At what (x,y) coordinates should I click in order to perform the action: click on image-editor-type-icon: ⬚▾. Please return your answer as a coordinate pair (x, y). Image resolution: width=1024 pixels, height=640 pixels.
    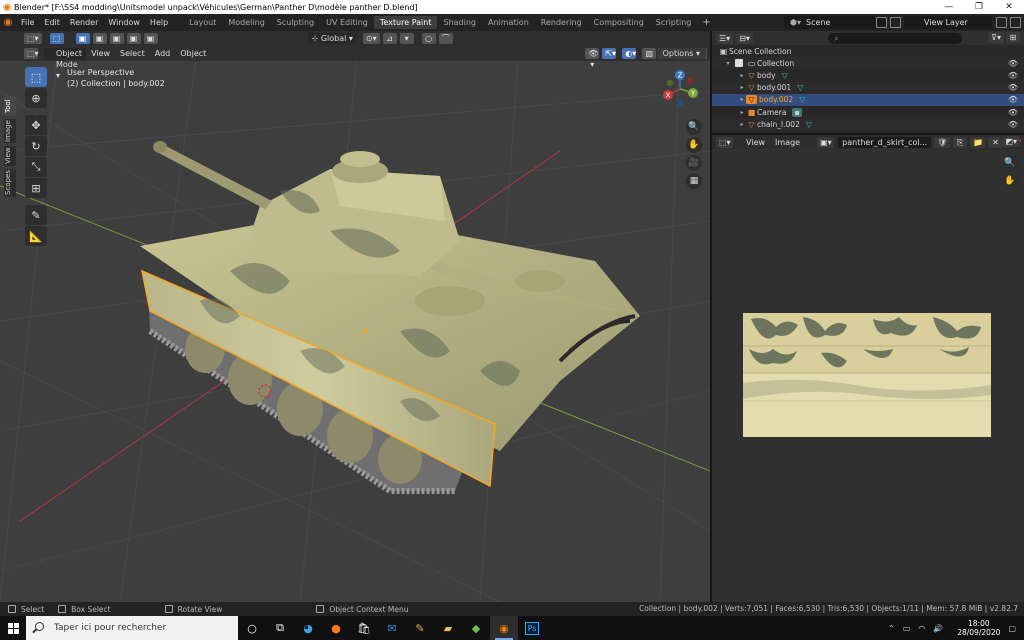
    Looking at the image, I should click on (725, 142).